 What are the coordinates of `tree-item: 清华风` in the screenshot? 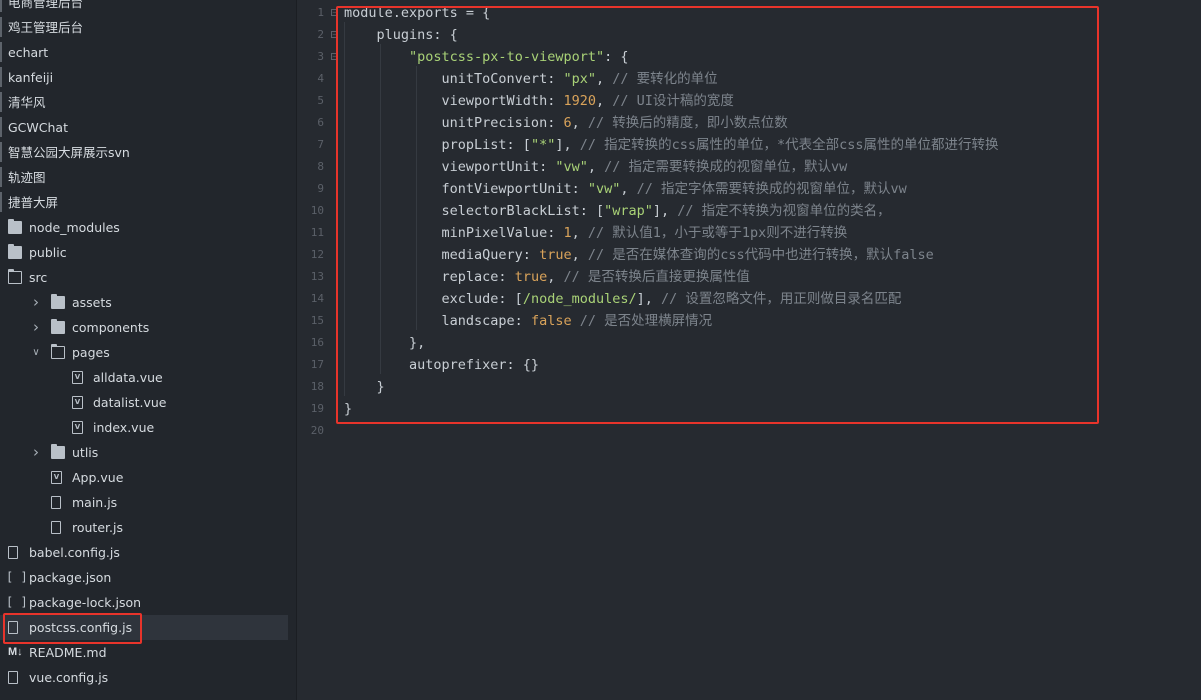 It's located at (144, 102).